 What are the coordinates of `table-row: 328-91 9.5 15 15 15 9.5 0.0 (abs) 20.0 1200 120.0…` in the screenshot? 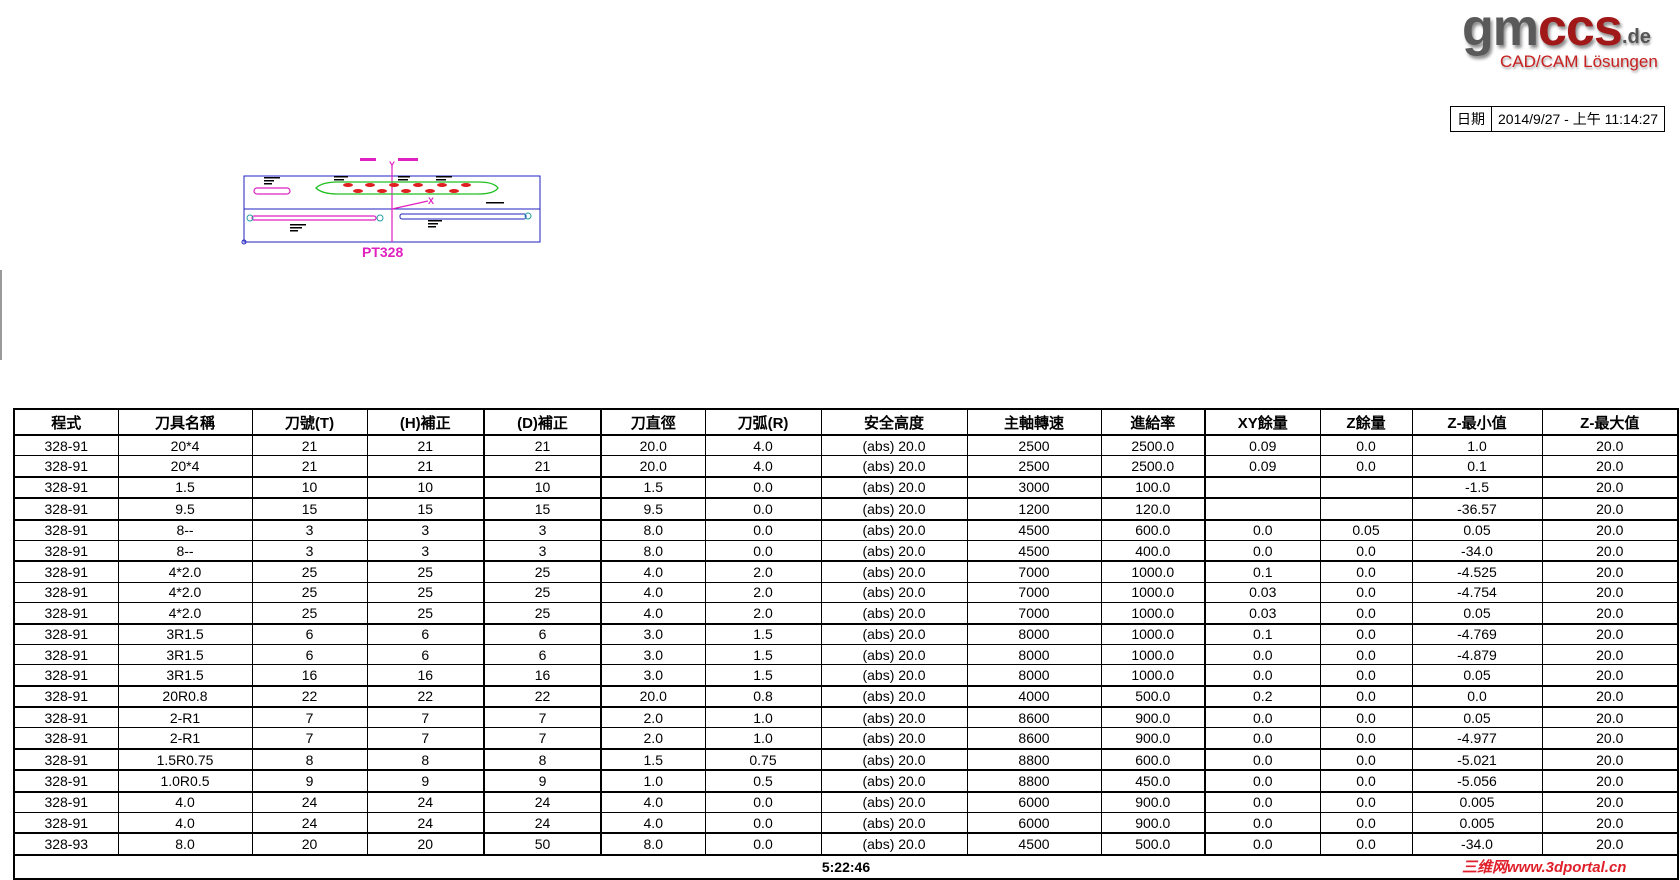 It's located at (846, 509).